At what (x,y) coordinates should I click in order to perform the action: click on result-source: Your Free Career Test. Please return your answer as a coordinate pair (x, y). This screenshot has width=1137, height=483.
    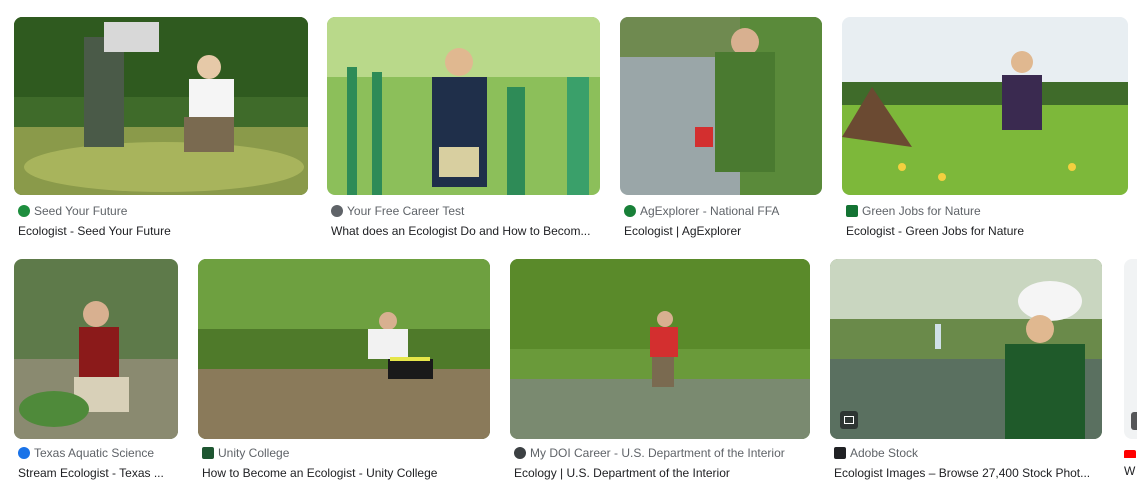
    Looking at the image, I should click on (463, 211).